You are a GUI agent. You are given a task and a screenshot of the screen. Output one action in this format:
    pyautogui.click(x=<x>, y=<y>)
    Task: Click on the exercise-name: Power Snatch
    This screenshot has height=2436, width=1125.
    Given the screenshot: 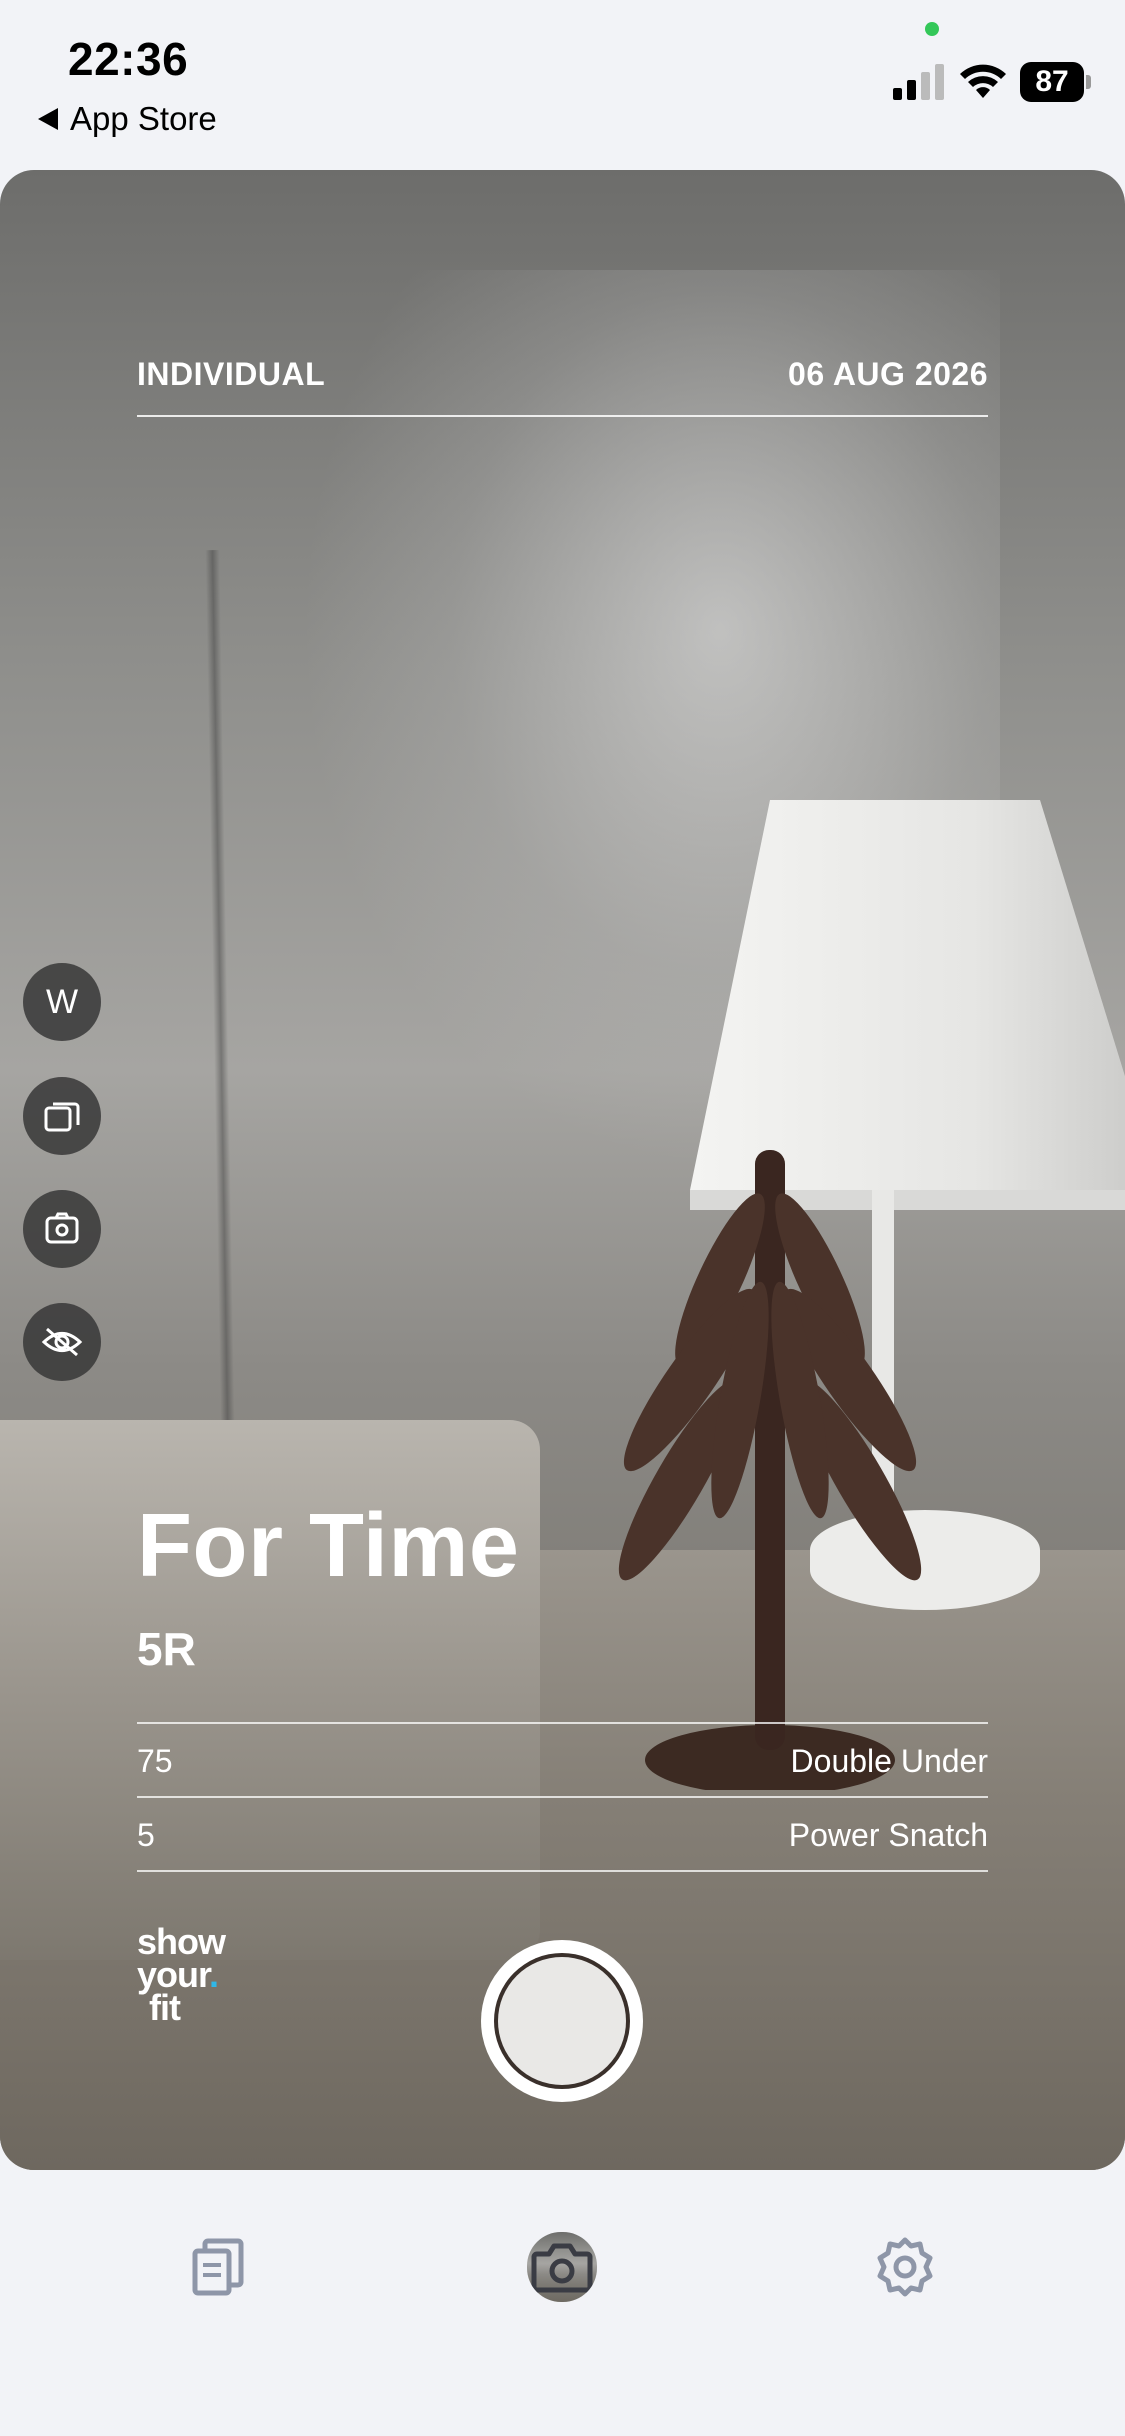 What is the action you would take?
    pyautogui.click(x=888, y=1835)
    